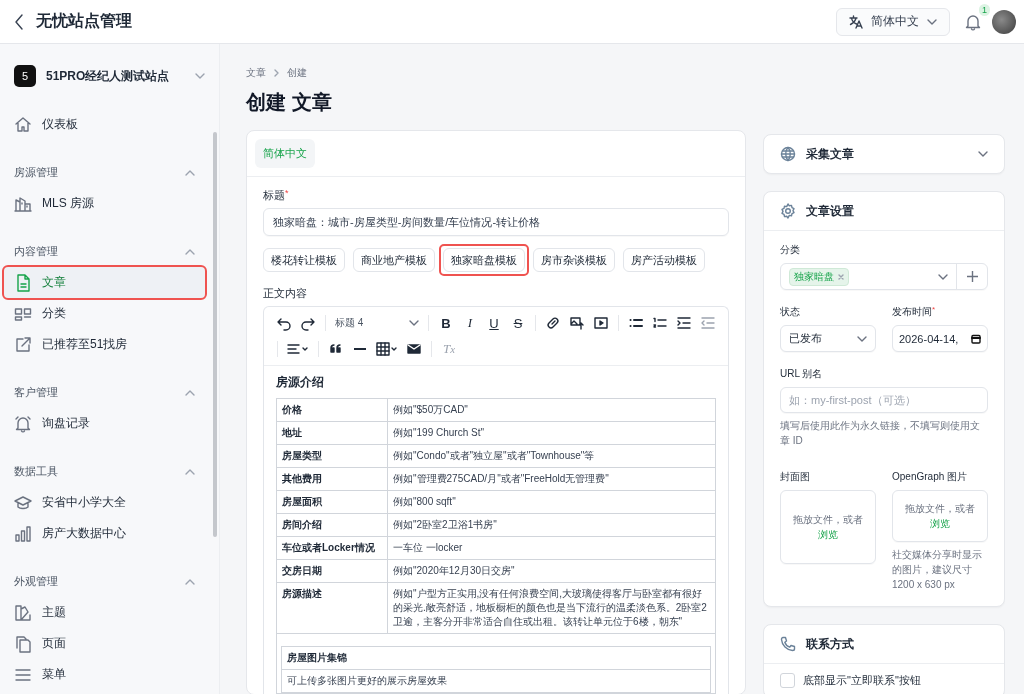 The height and width of the screenshot is (694, 1024). What do you see at coordinates (332, 433) in the screenshot?
I see `table-cell: 地址` at bounding box center [332, 433].